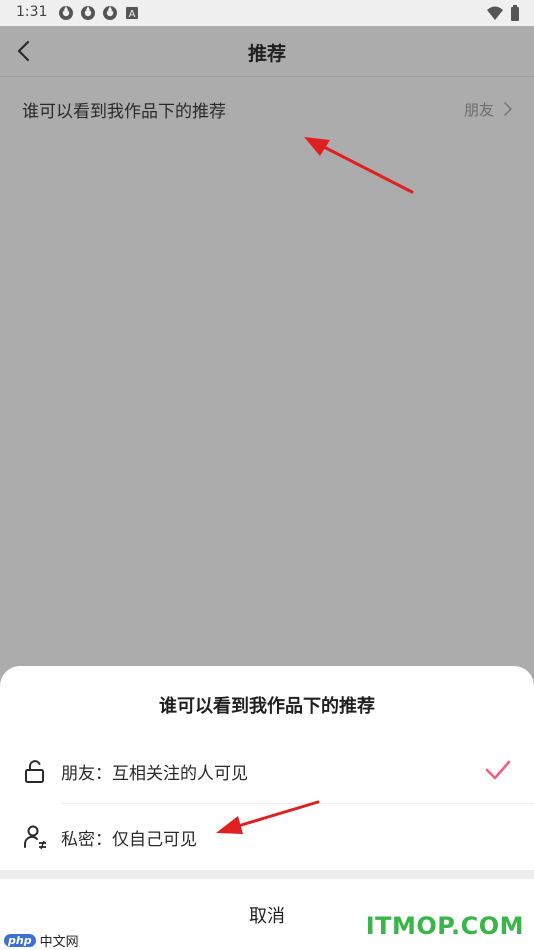 This screenshot has height=950, width=534. I want to click on sheet-title: 谁可以看到我作品下的推荐, so click(267, 706).